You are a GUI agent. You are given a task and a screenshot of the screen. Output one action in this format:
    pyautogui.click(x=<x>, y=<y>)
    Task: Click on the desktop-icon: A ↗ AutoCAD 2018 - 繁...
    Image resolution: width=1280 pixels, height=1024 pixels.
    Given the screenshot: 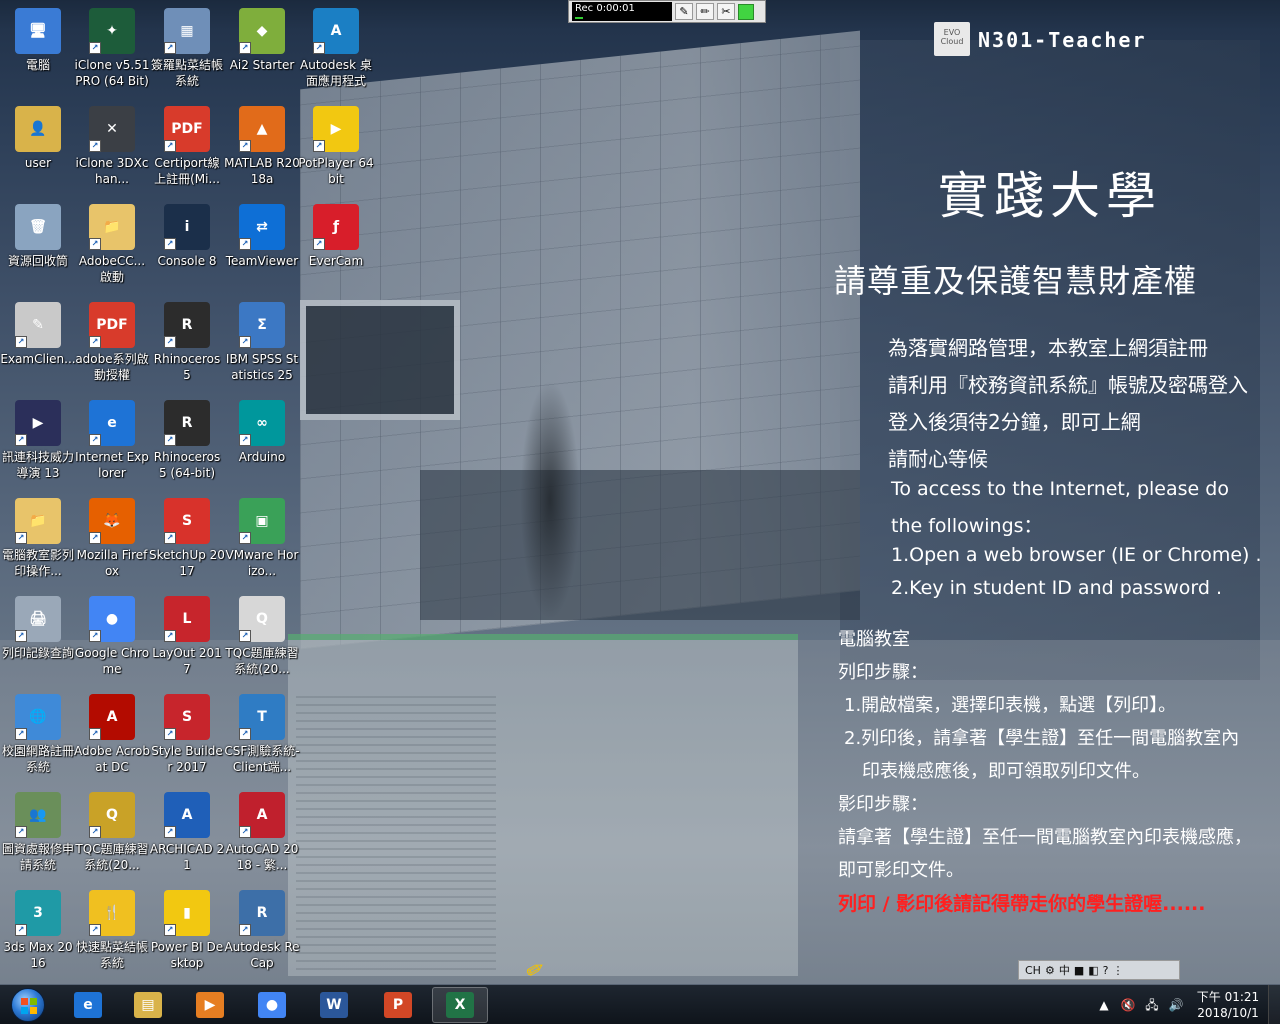 What is the action you would take?
    pyautogui.click(x=262, y=834)
    